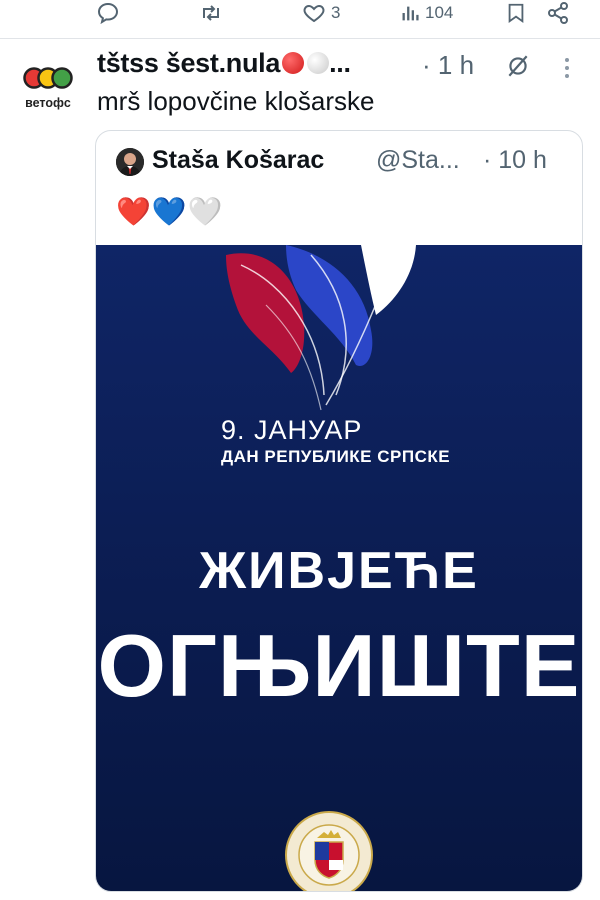 This screenshot has height=900, width=600. I want to click on person-icon, so click(130, 162).